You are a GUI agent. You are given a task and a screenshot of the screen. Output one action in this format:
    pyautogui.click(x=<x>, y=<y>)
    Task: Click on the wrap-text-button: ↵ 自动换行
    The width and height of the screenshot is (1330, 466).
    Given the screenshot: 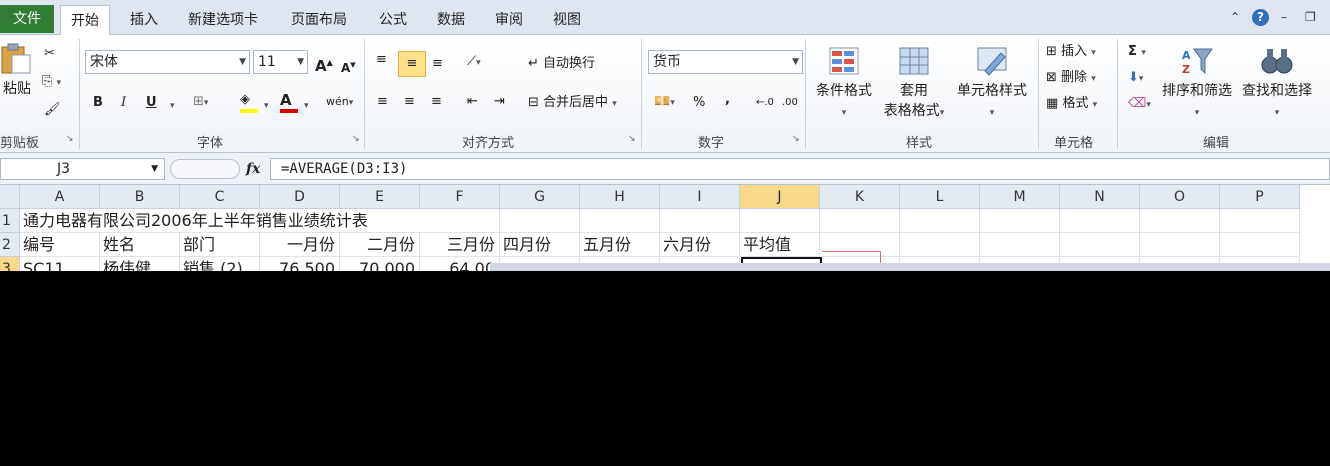 What is the action you would take?
    pyautogui.click(x=561, y=64)
    